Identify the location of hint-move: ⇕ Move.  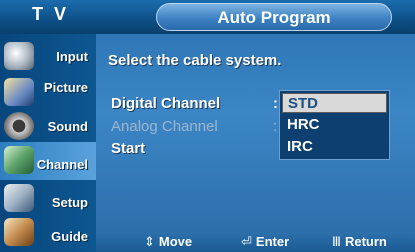
(168, 242).